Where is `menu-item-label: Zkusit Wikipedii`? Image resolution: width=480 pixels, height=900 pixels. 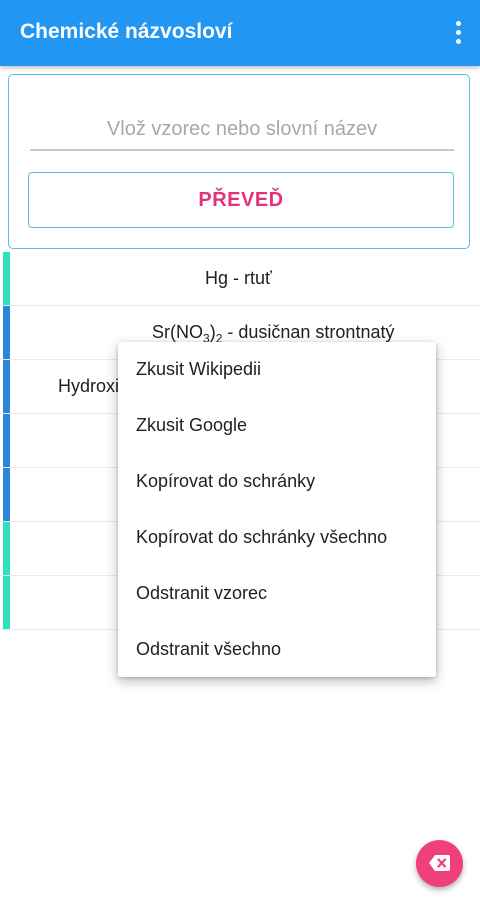
menu-item-label: Zkusit Wikipedii is located at coordinates (199, 369).